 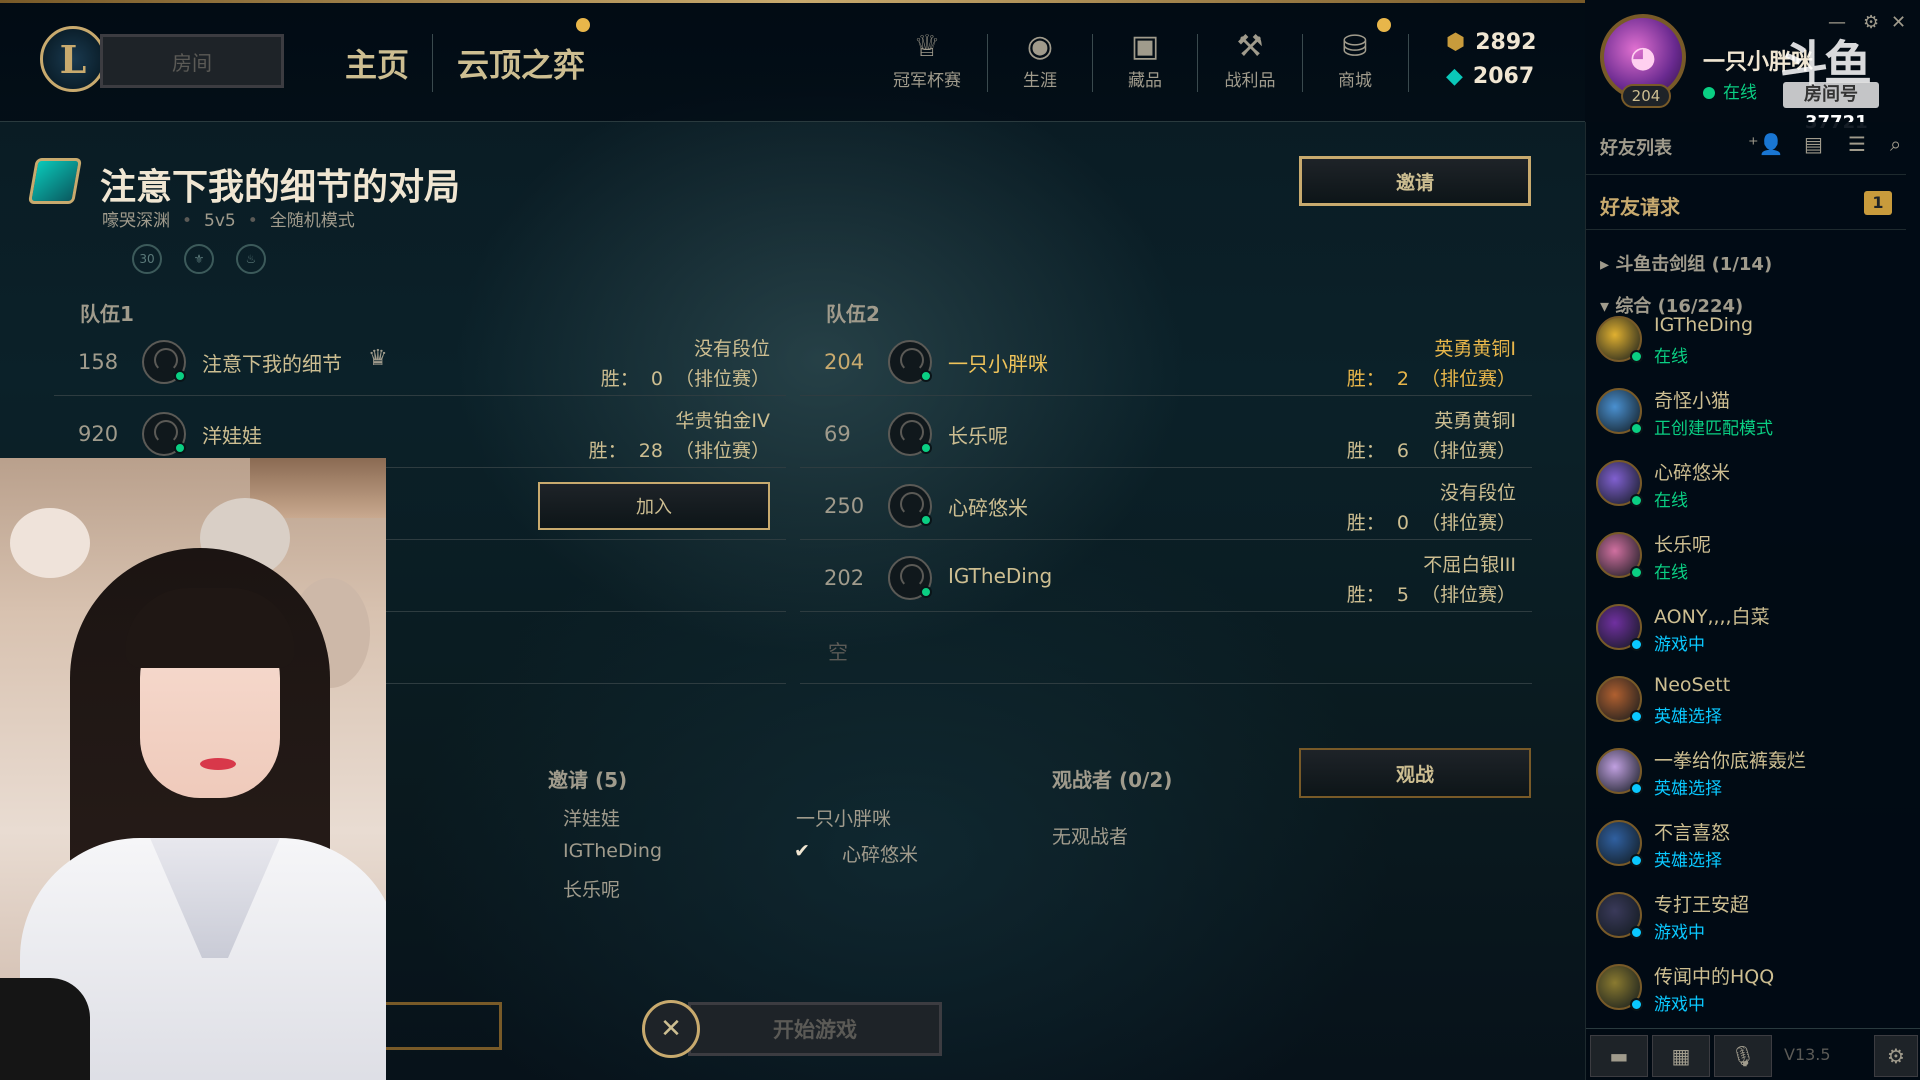 What do you see at coordinates (1730, 90) in the screenshot?
I see `summoner-status: 在线` at bounding box center [1730, 90].